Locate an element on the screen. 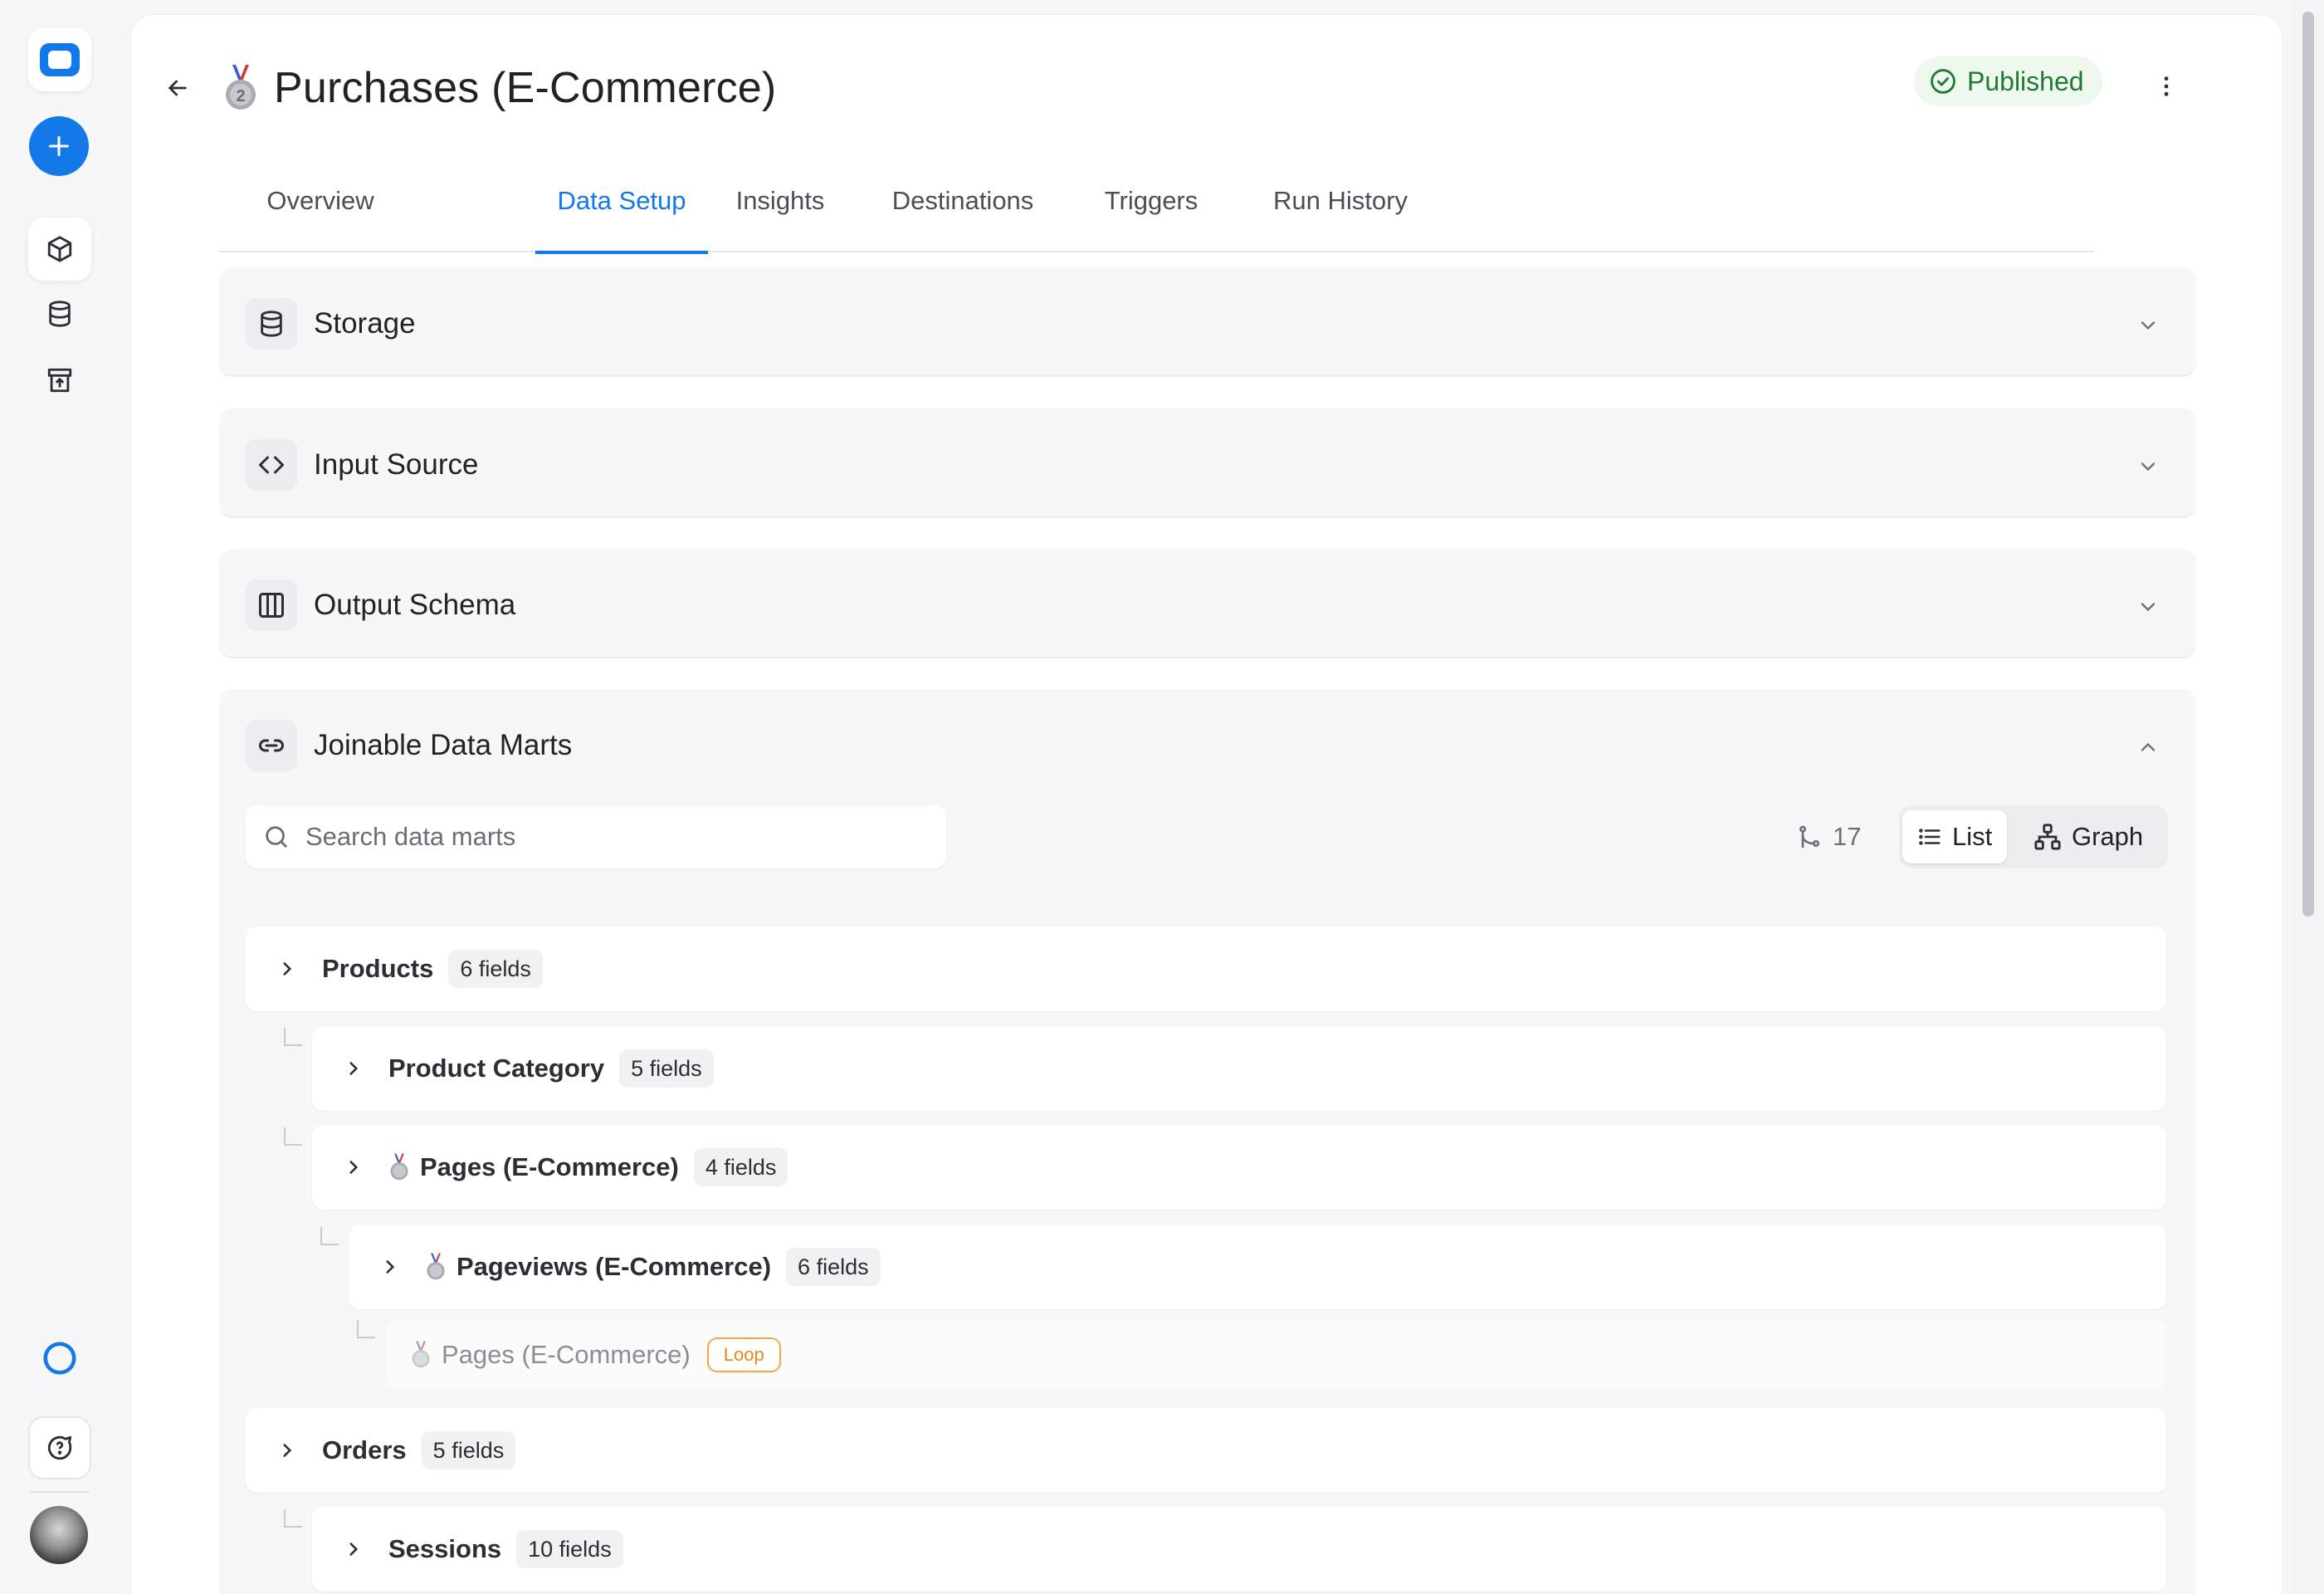 This screenshot has height=1594, width=2324. search-input is located at coordinates (620, 837).